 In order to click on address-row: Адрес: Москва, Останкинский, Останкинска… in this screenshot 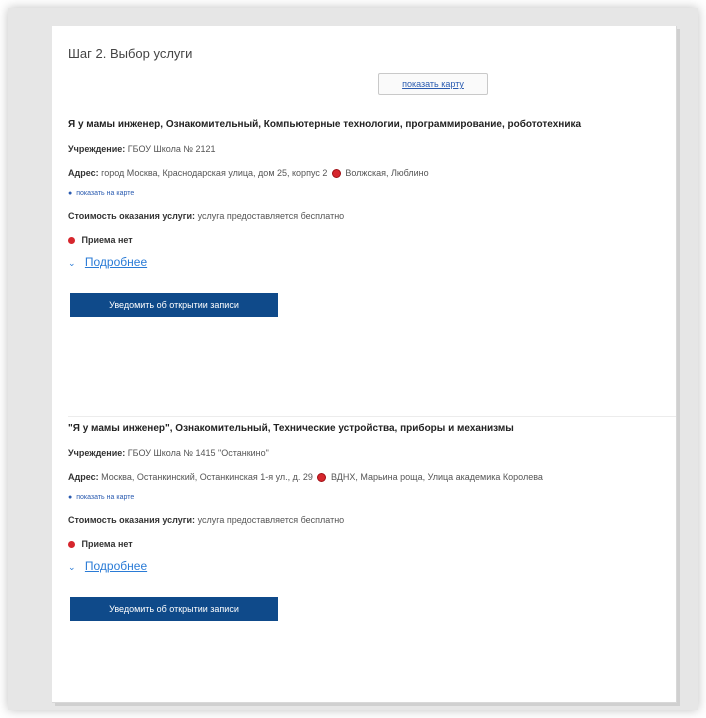, I will do `click(368, 477)`.